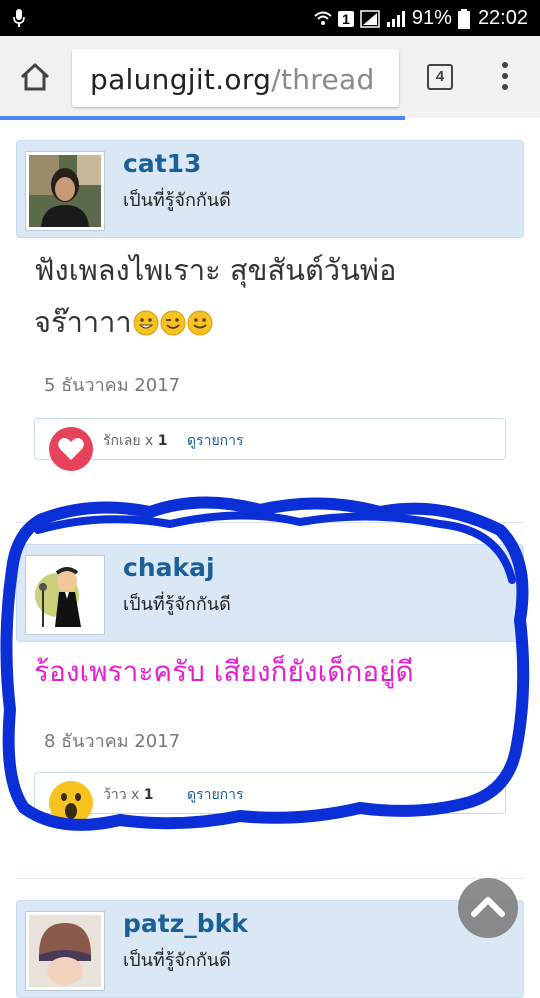 Image resolution: width=540 pixels, height=998 pixels. I want to click on address-bar: palungjit.org/thread, so click(235, 78).